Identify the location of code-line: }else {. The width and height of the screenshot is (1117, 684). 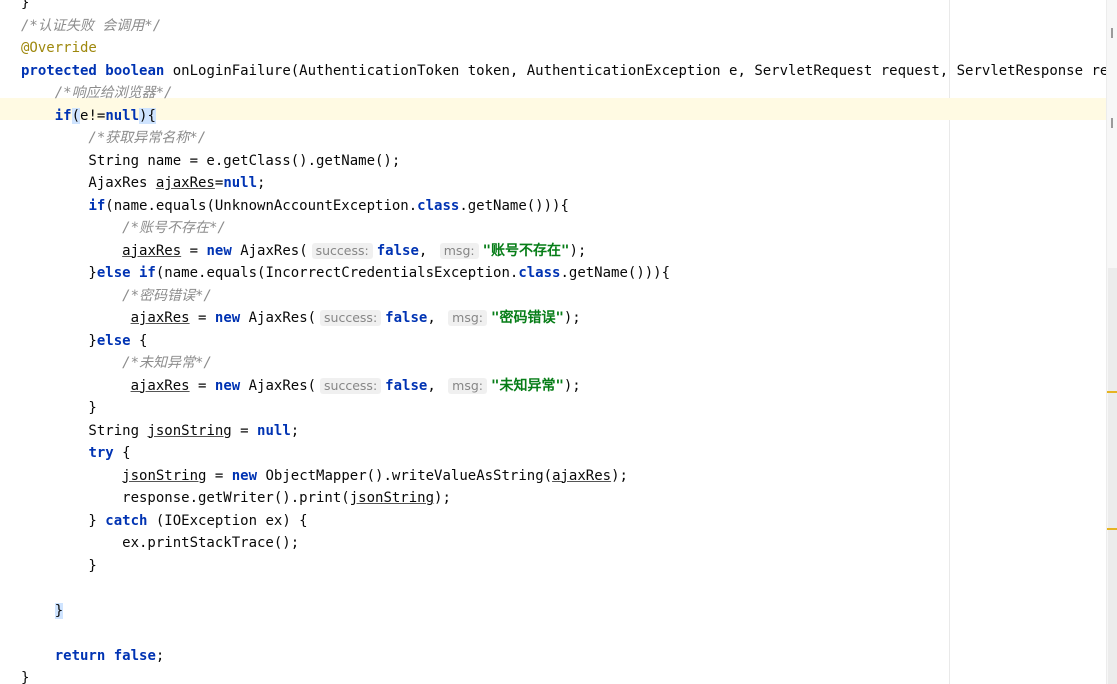
(84, 341).